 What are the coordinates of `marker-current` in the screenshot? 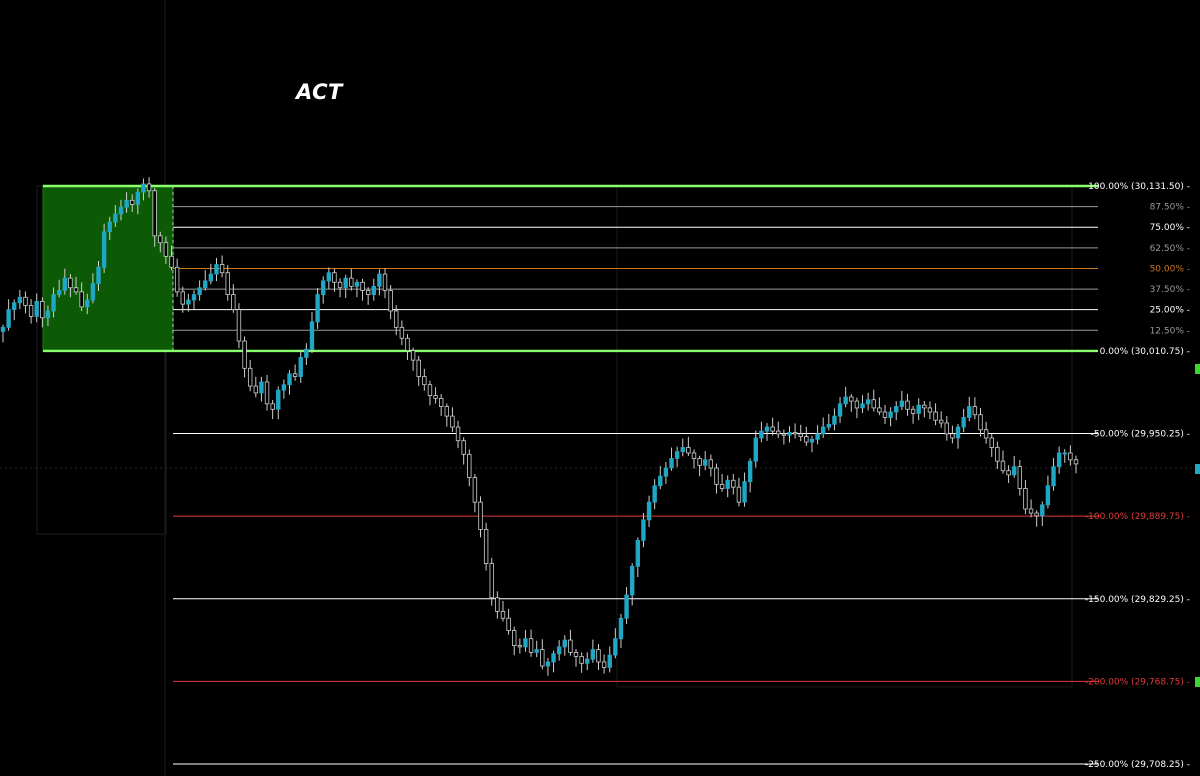 It's located at (1197, 469).